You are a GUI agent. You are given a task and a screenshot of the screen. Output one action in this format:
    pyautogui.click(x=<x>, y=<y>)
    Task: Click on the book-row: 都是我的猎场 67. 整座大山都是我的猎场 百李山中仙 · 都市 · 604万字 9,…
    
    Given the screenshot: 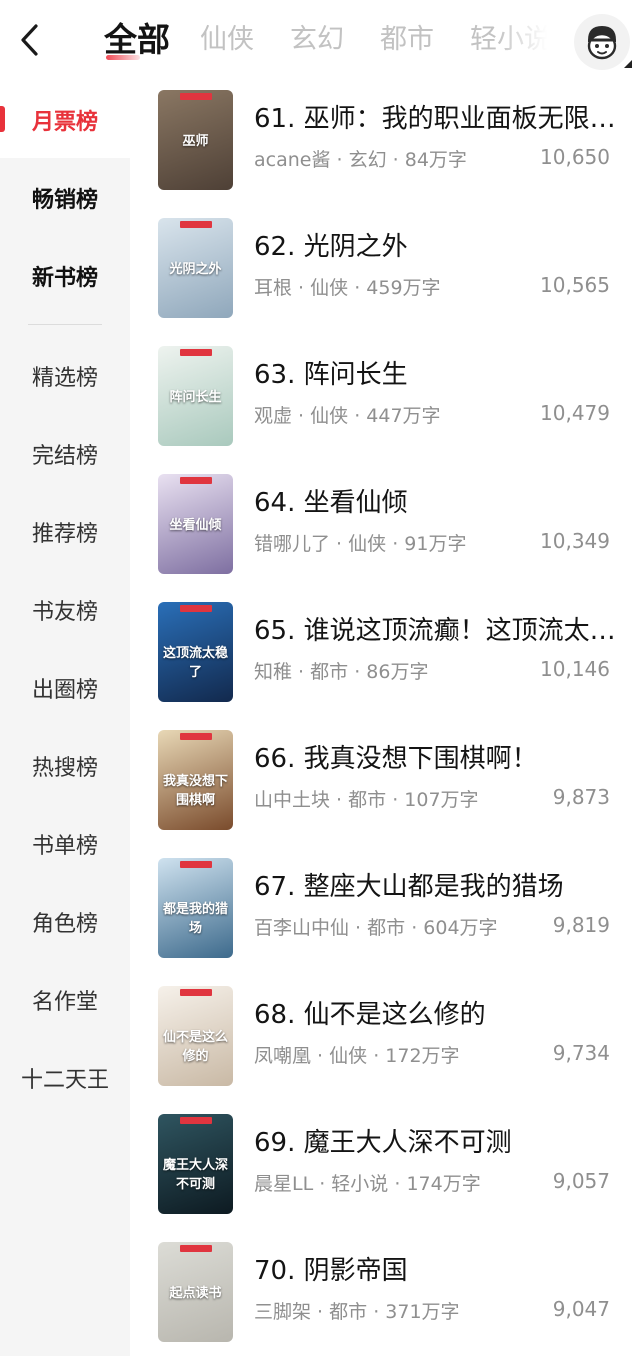 What is the action you would take?
    pyautogui.click(x=385, y=916)
    